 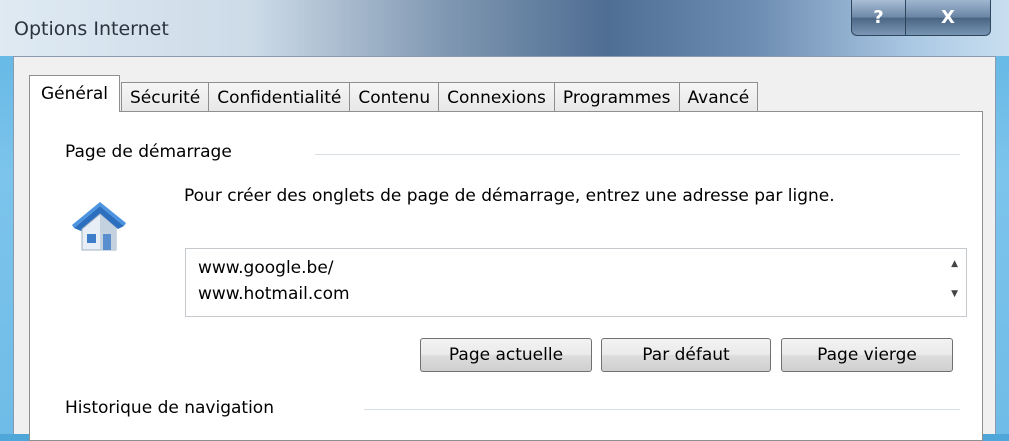 I want to click on tab-programmes: Programmes, so click(x=616, y=97).